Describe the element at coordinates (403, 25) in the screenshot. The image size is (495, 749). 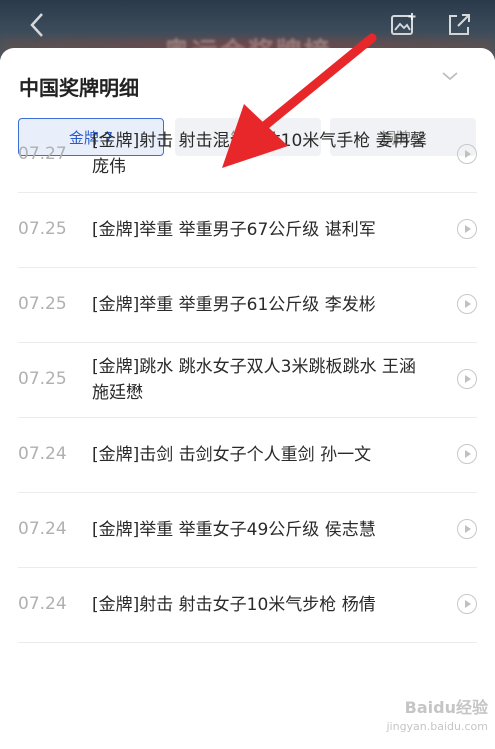
I see `image-save-icon` at that location.